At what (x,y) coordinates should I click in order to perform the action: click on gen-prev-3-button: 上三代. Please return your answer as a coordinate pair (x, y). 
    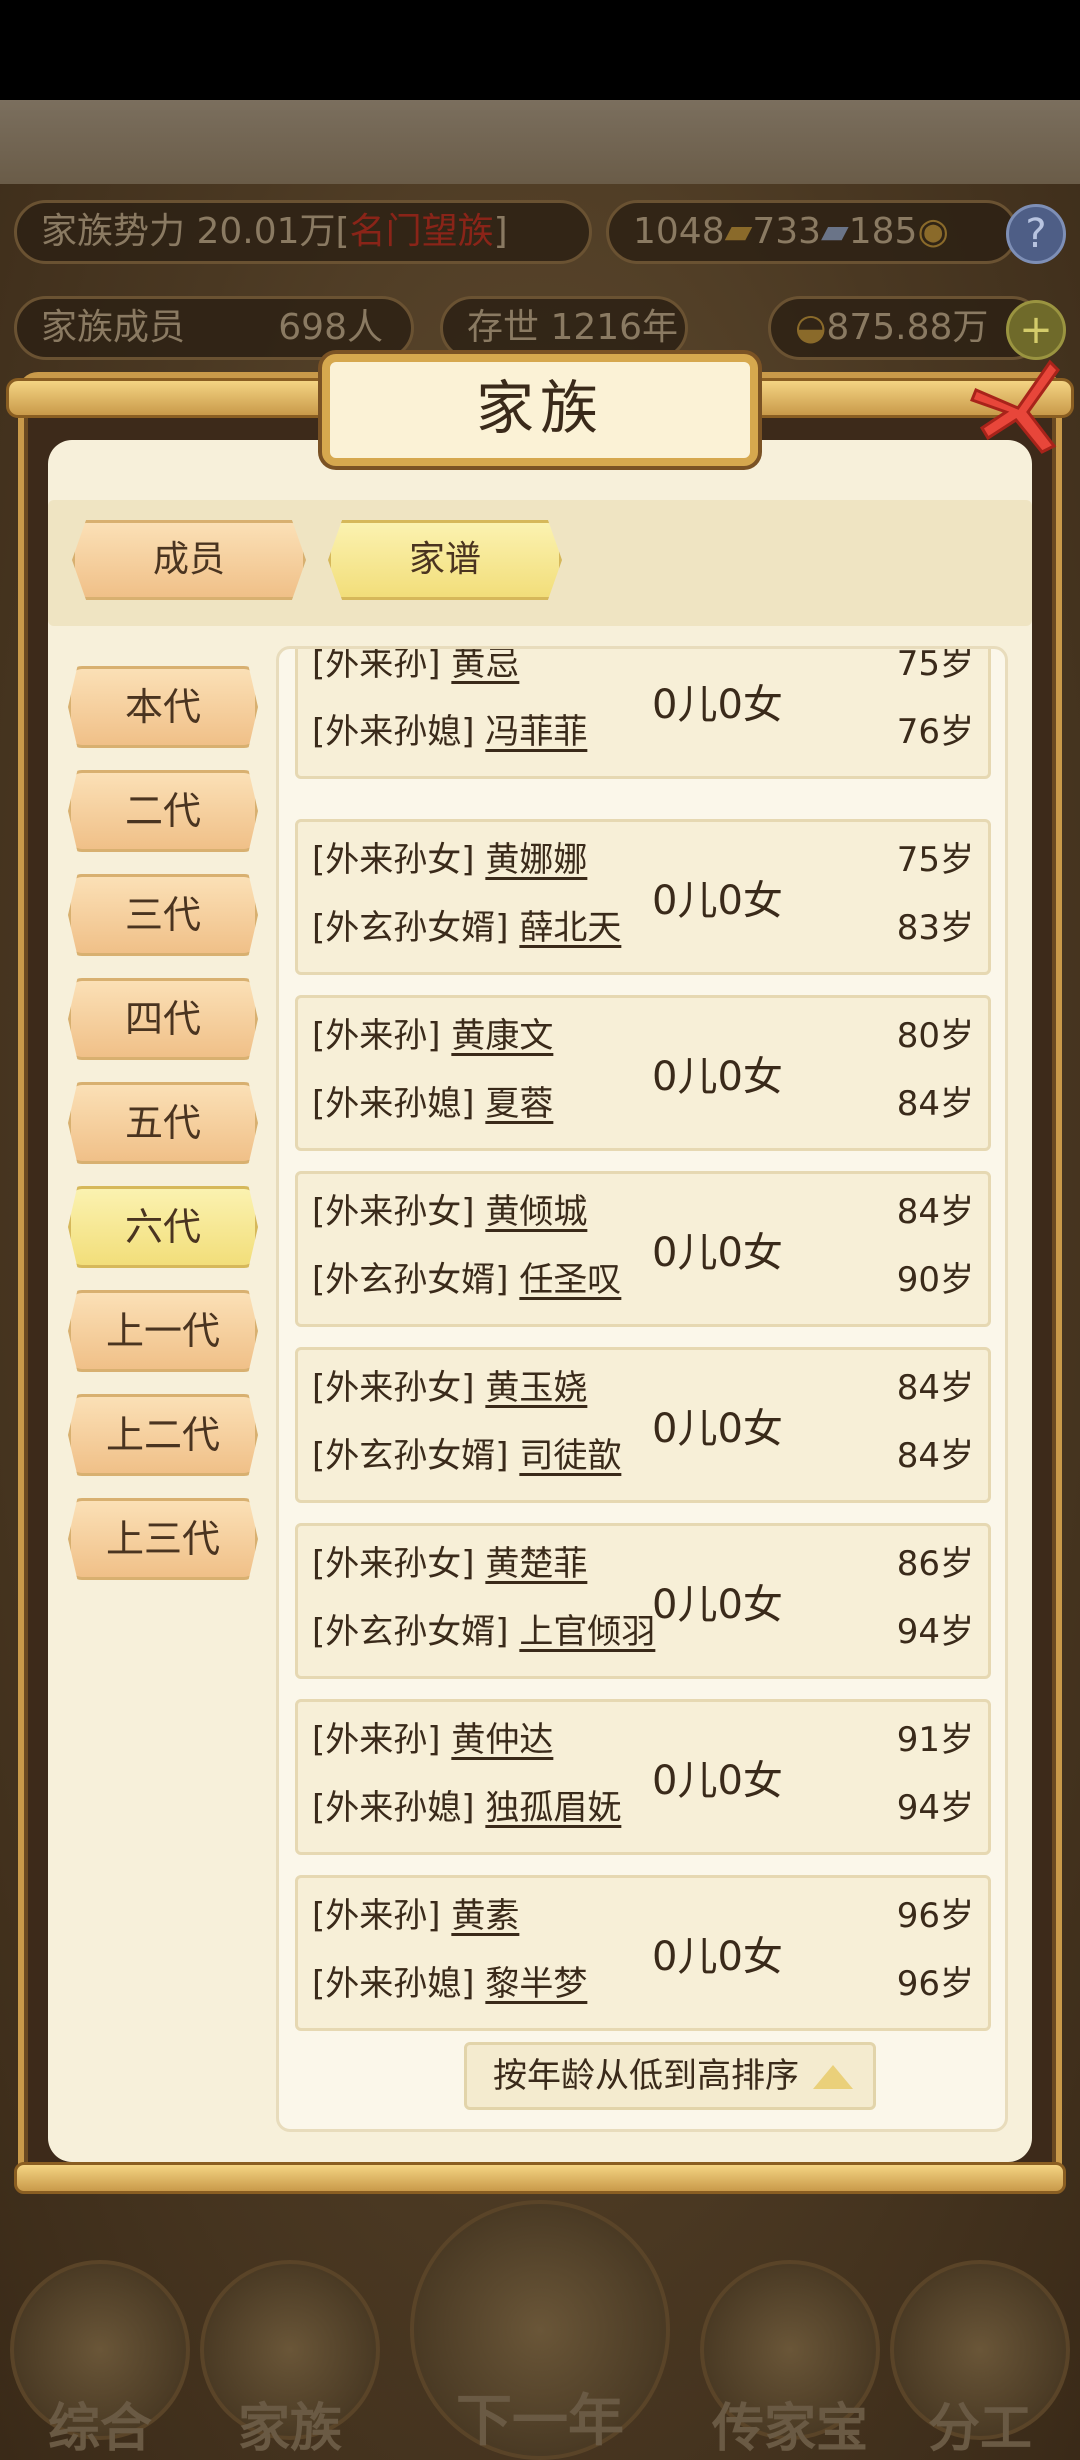
    Looking at the image, I should click on (163, 1539).